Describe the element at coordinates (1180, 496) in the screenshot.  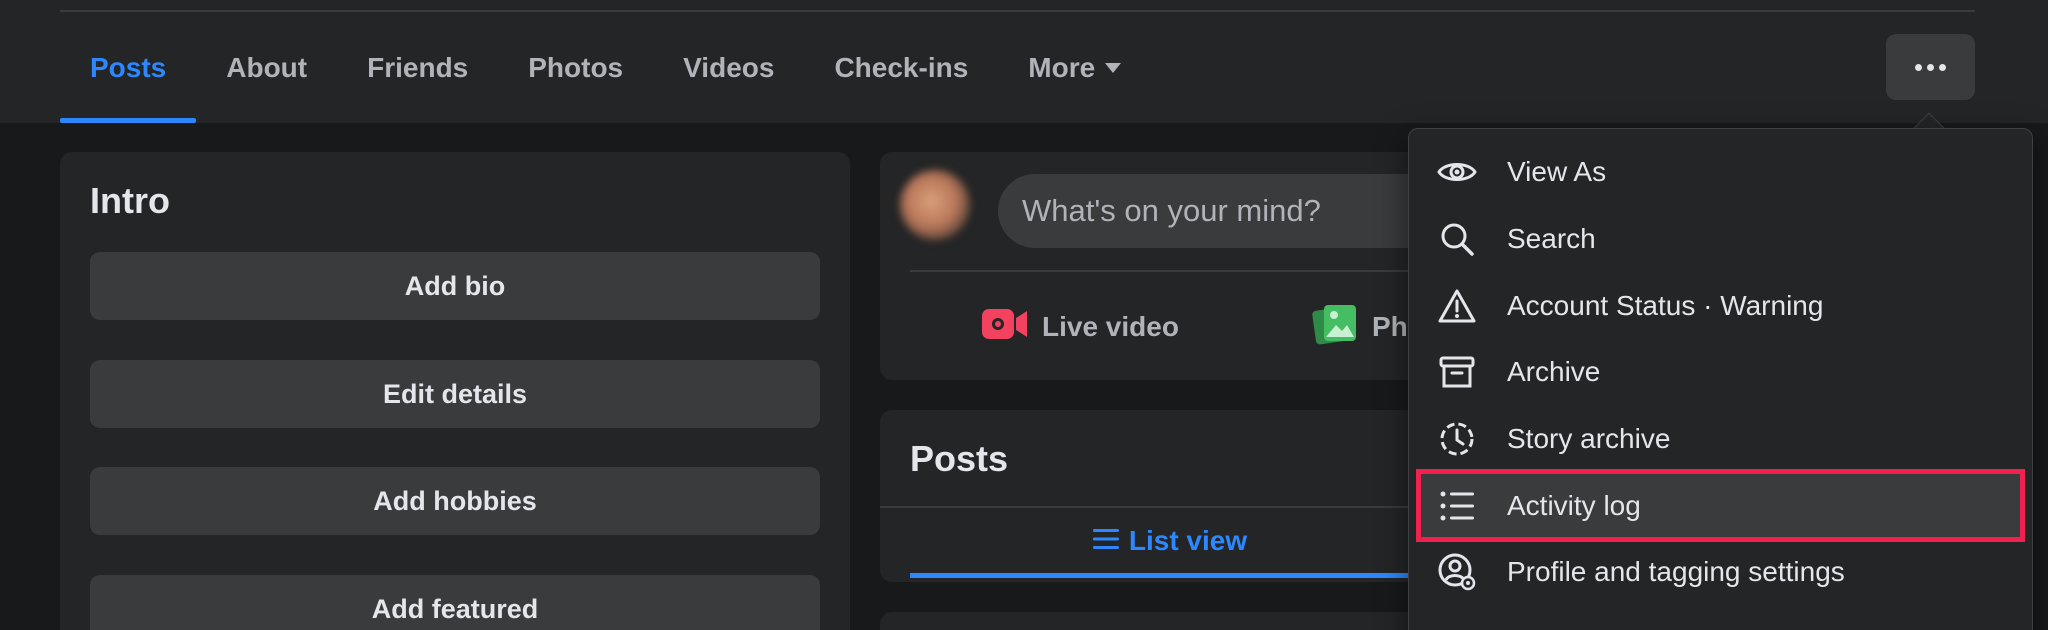
I see `posts-card: Posts List view` at that location.